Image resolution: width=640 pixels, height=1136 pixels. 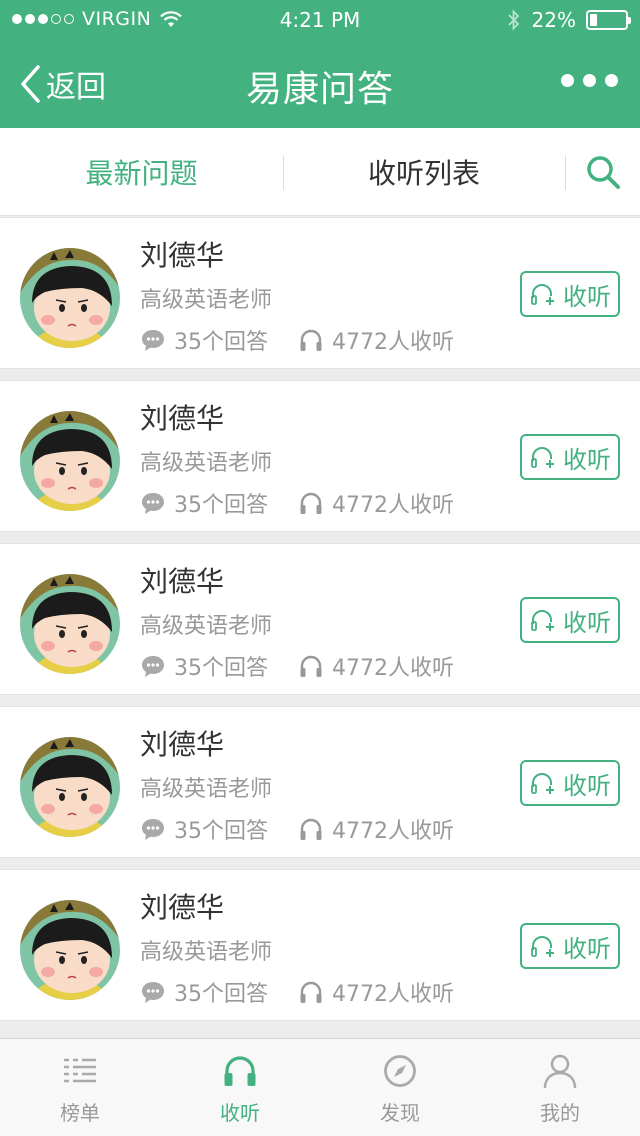 I want to click on tabbar-item-me: 我的, so click(x=560, y=1087).